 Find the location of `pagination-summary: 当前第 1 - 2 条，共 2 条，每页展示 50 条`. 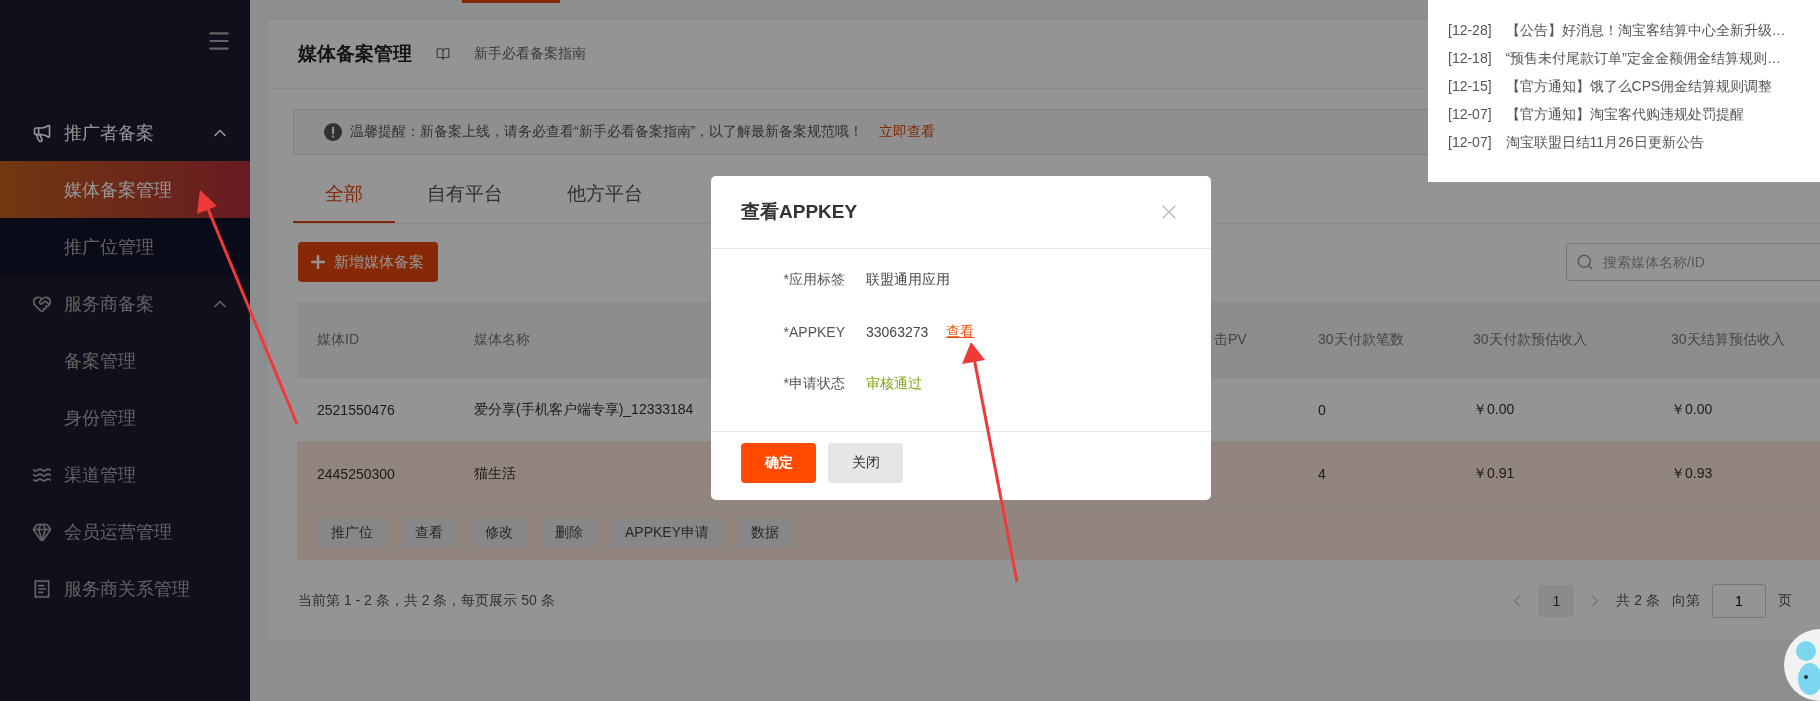

pagination-summary: 当前第 1 - 2 条，共 2 条，每页展示 50 条 is located at coordinates (426, 601).